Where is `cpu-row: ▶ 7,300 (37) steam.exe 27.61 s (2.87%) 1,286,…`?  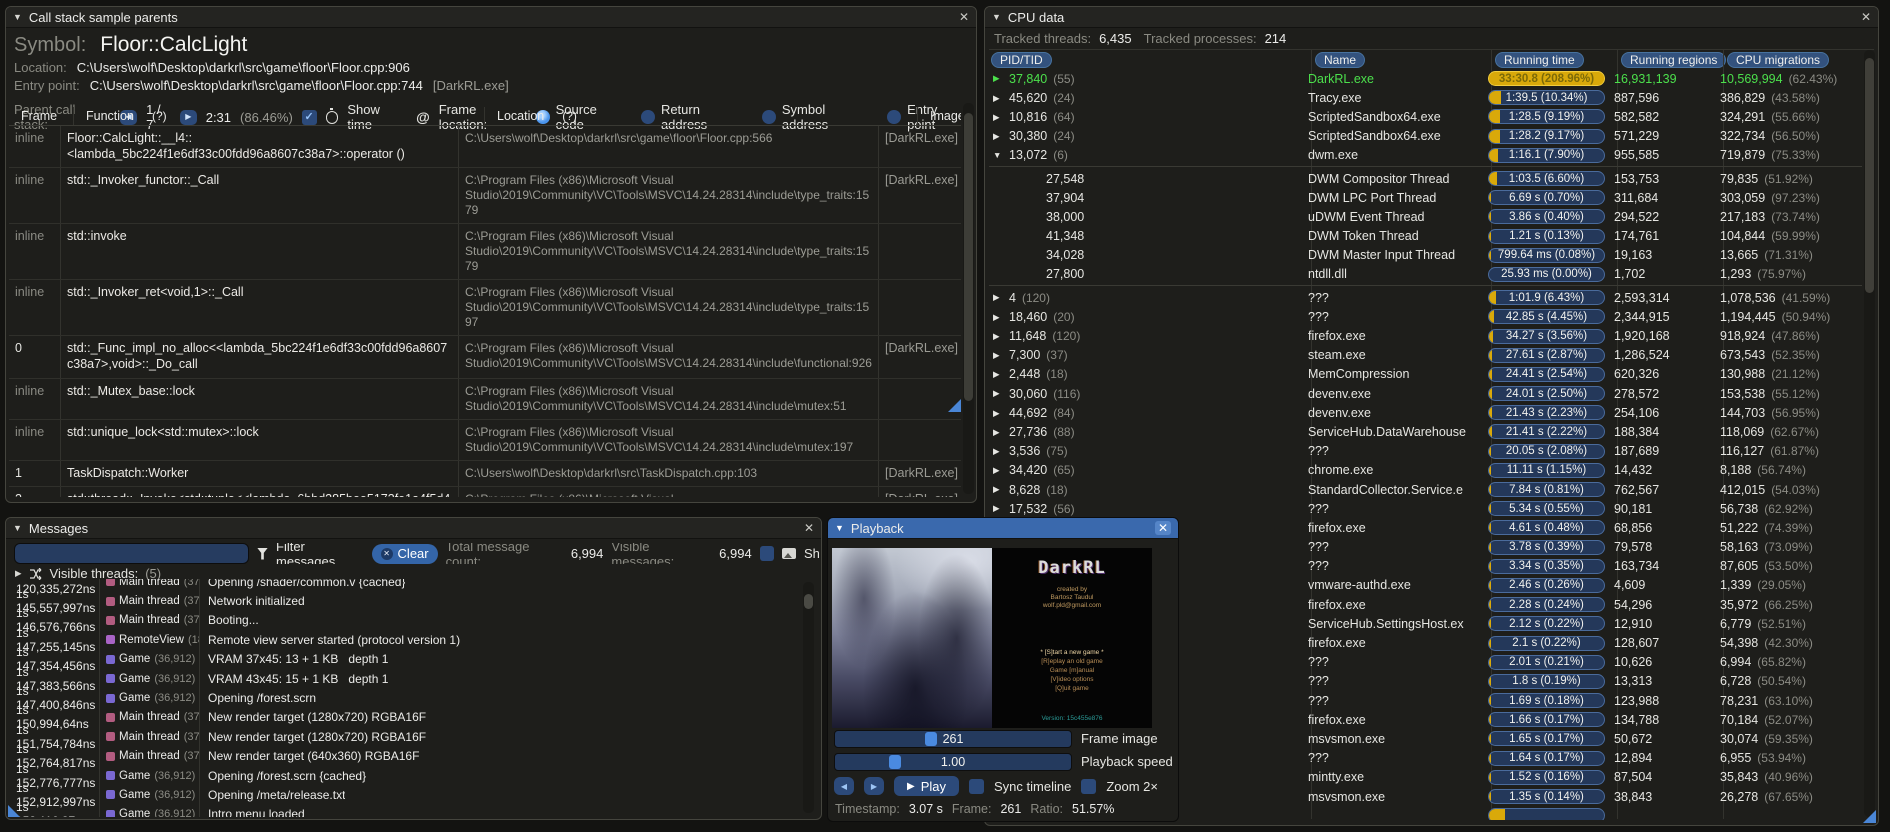 cpu-row: ▶ 7,300 (37) steam.exe 27.61 s (2.87%) 1,286,… is located at coordinates (1425, 355).